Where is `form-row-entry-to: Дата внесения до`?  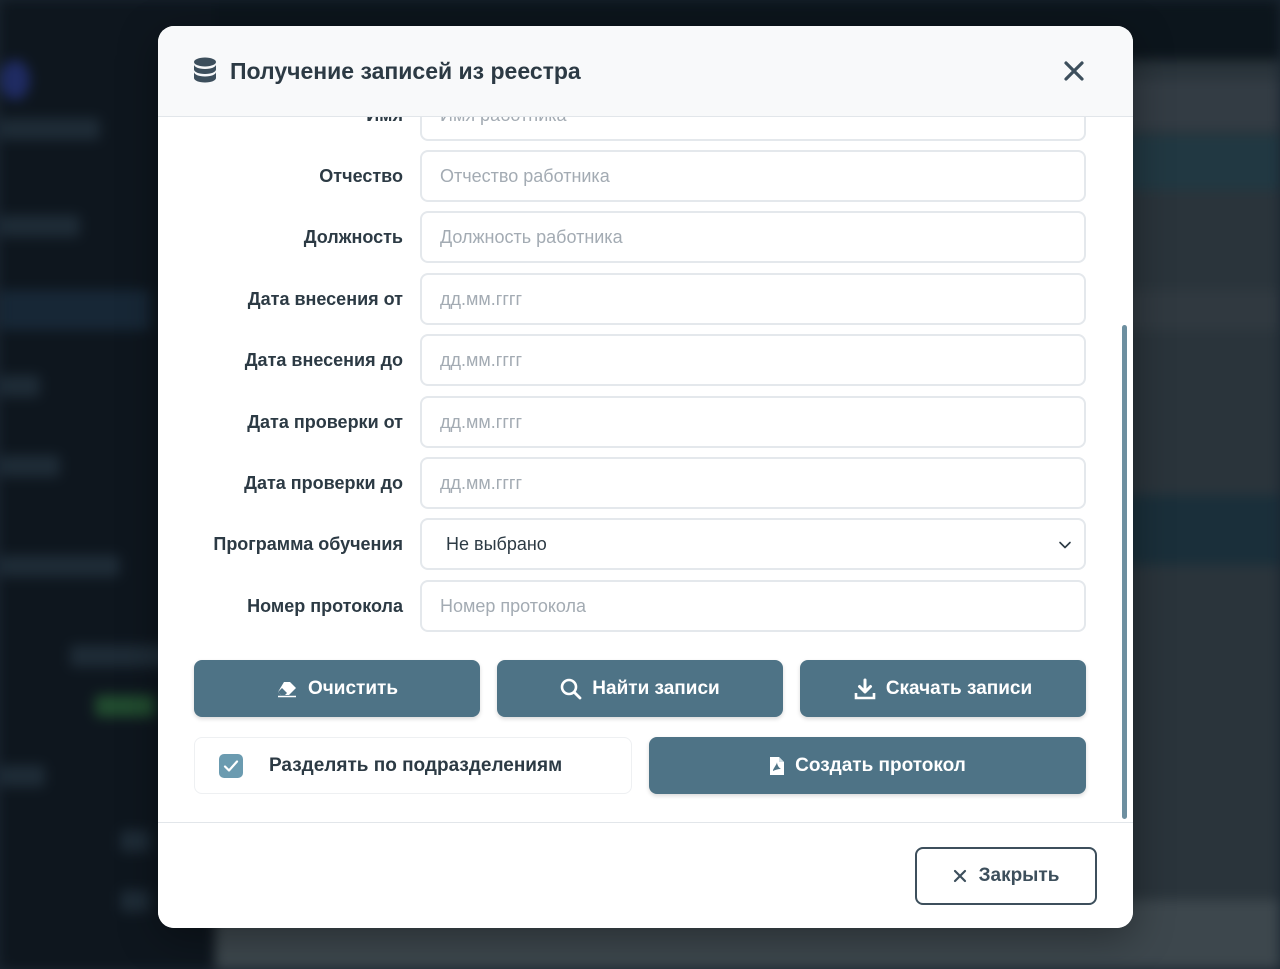
form-row-entry-to: Дата внесения до is located at coordinates (645, 360).